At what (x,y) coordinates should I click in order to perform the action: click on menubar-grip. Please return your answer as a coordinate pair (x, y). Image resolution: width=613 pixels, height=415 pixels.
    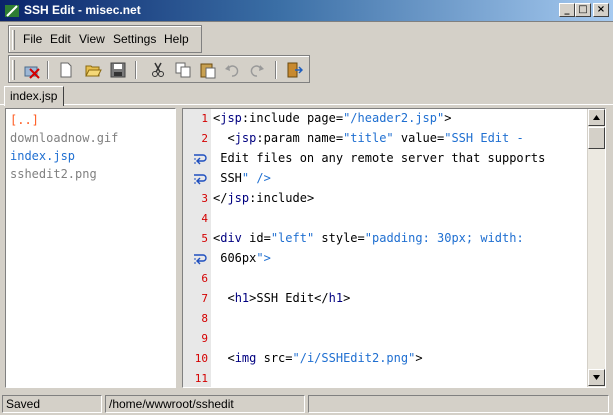
    Looking at the image, I should click on (13, 40).